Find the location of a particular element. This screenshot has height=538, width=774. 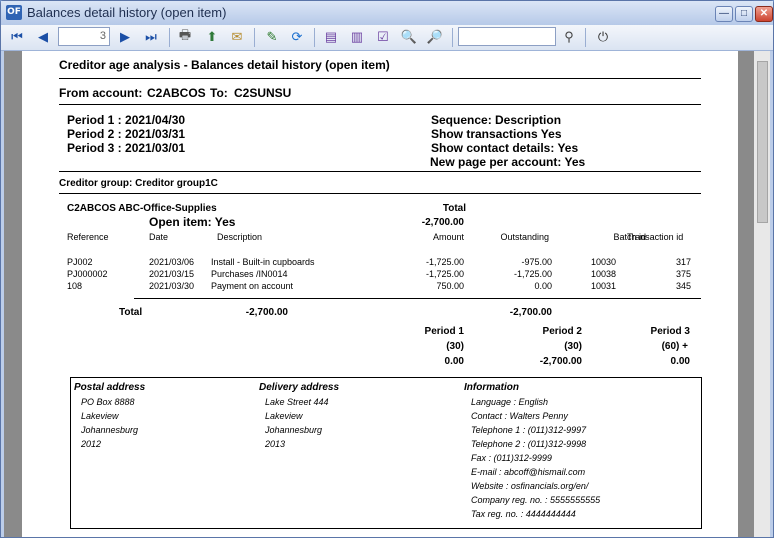

information-title: Information is located at coordinates (491, 387).